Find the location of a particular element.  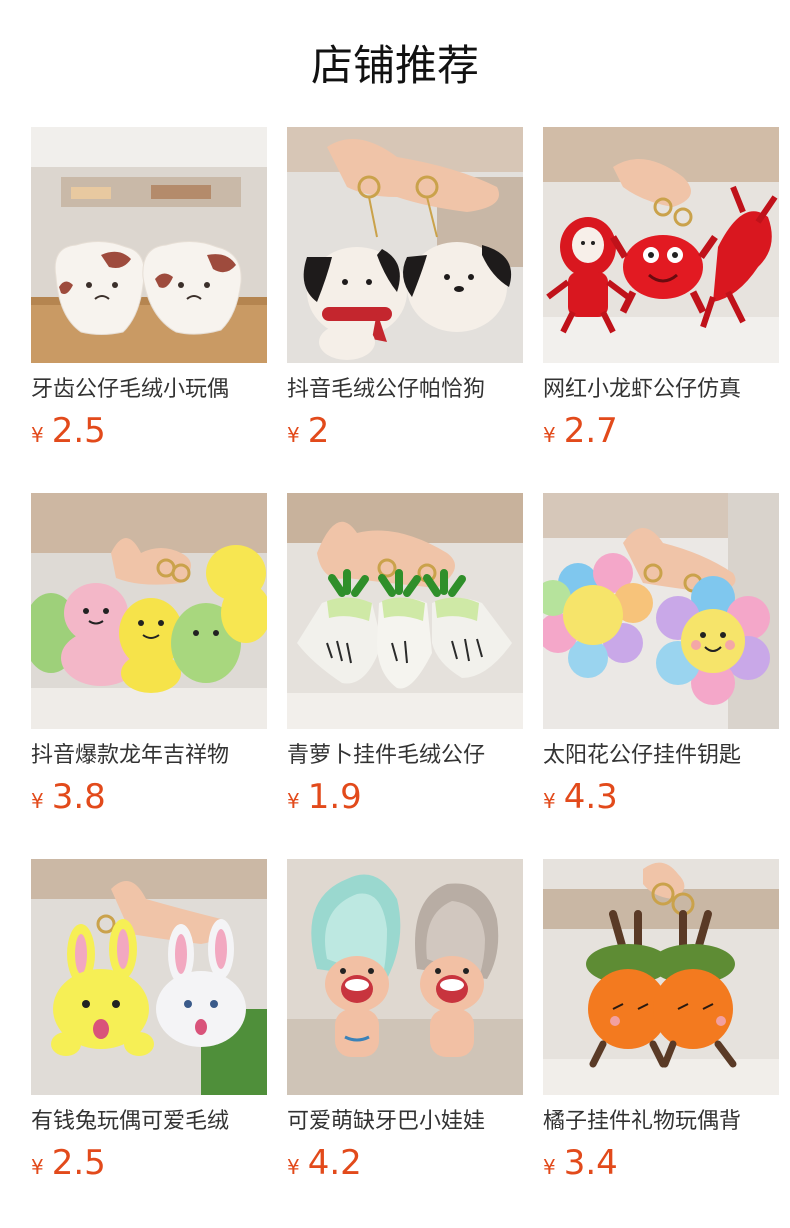

product-card: 抖音毛绒公仔帕恰狗 ¥2 is located at coordinates (405, 289).